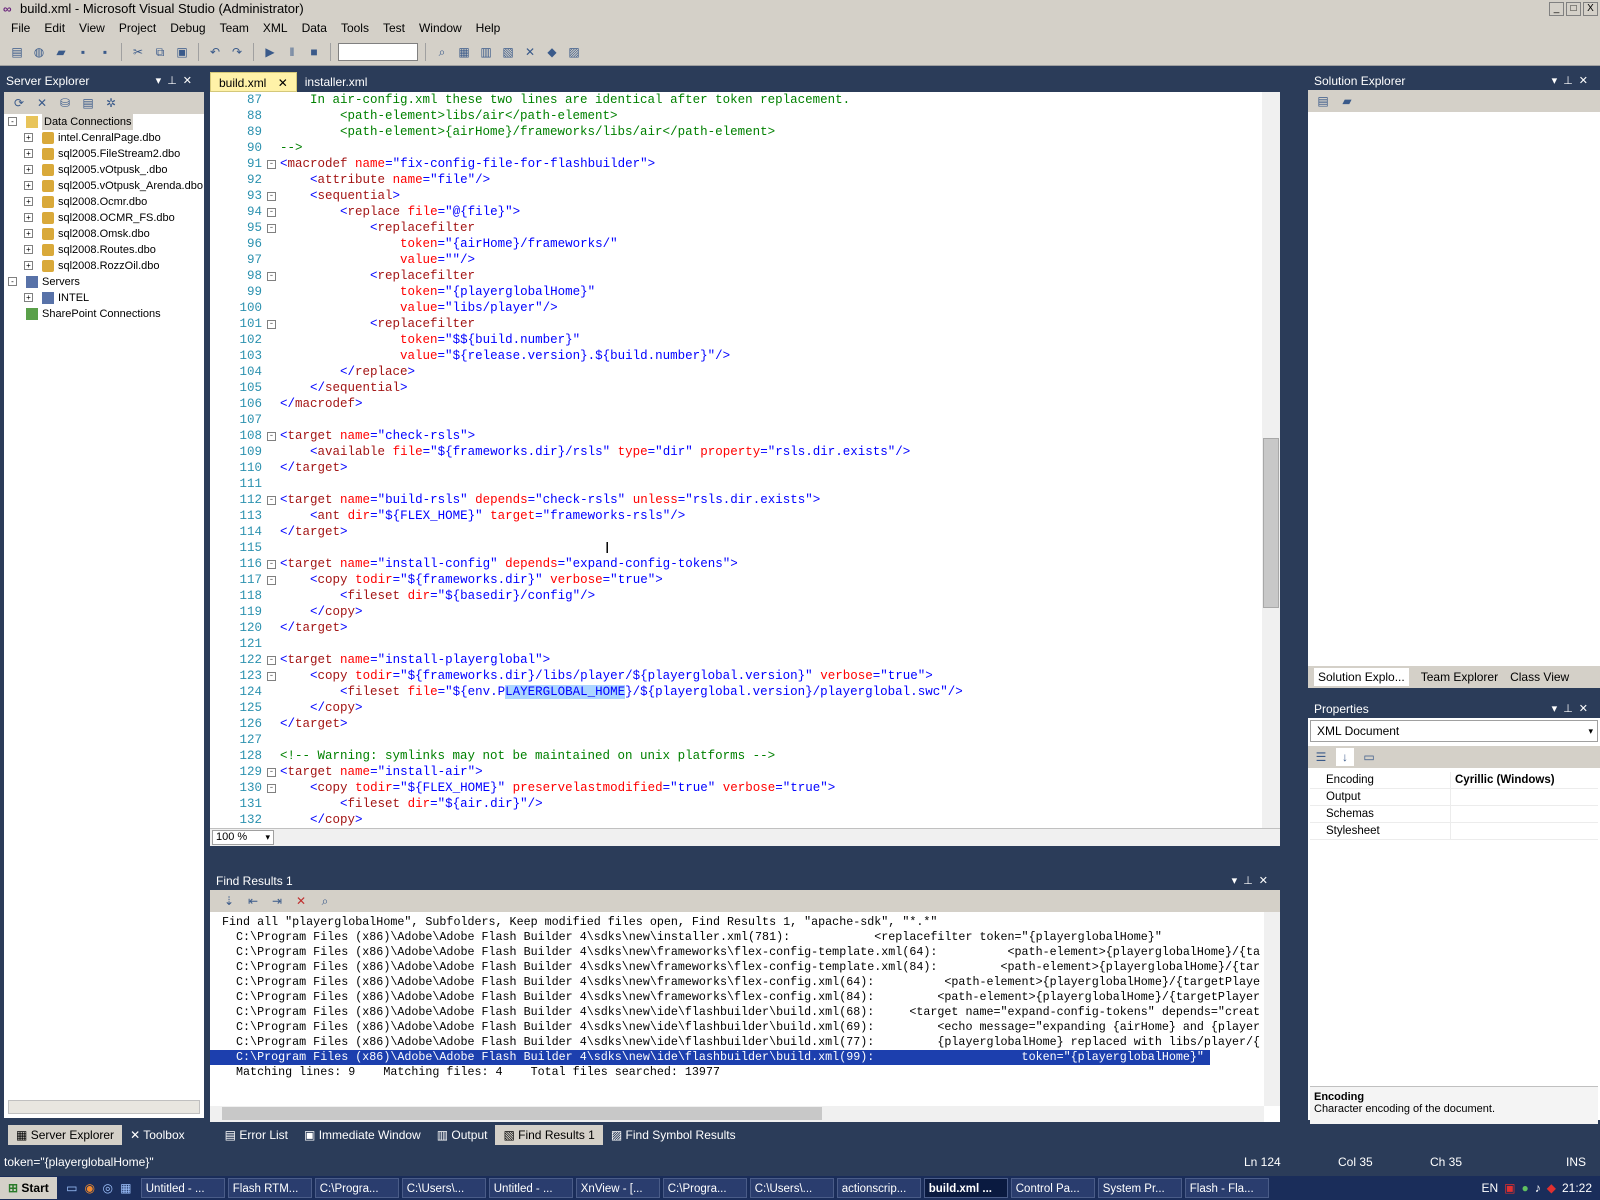  Describe the element at coordinates (735, 260) in the screenshot. I see `code-line: 97 value=""/>` at that location.